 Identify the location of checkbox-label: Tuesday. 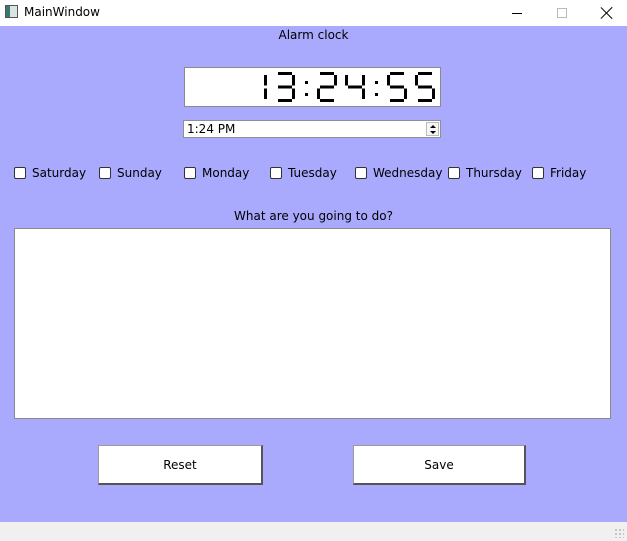
(312, 173).